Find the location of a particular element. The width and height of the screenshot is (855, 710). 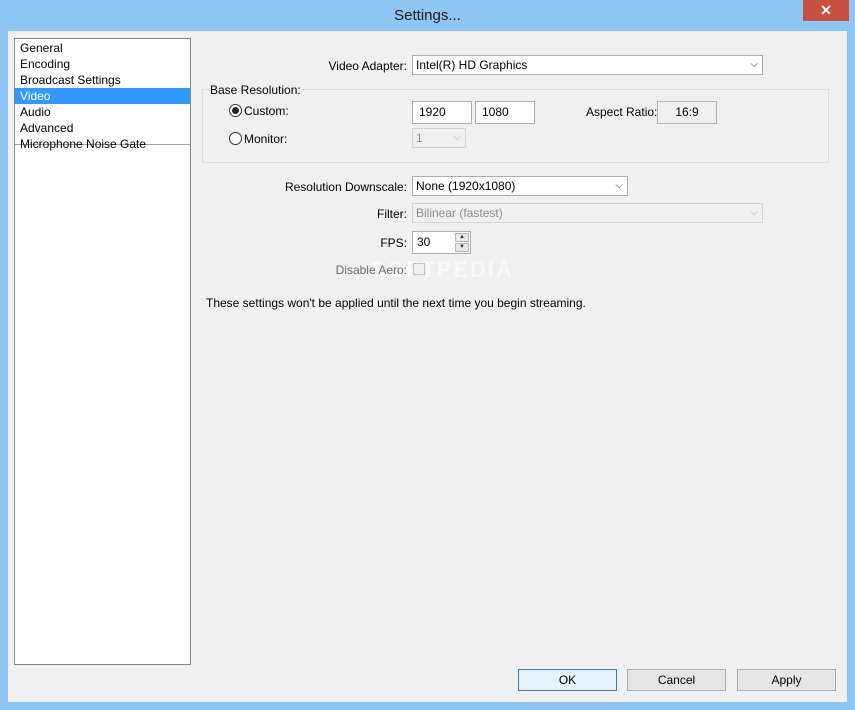

video-adapter-label: Video Adapter: is located at coordinates (367, 66).